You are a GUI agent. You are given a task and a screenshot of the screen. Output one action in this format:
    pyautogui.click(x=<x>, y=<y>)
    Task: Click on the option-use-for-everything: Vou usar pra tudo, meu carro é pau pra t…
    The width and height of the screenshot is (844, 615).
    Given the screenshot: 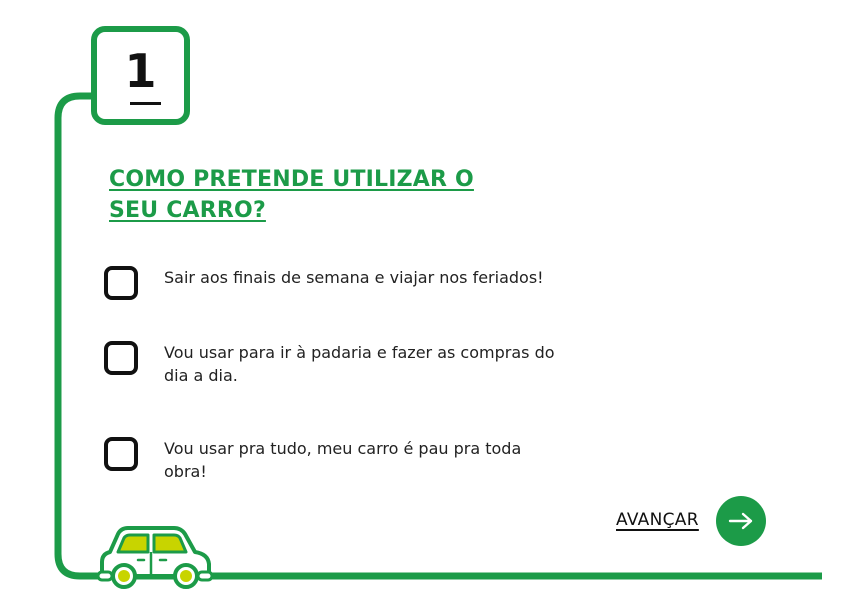 What is the action you would take?
    pyautogui.click(x=334, y=460)
    